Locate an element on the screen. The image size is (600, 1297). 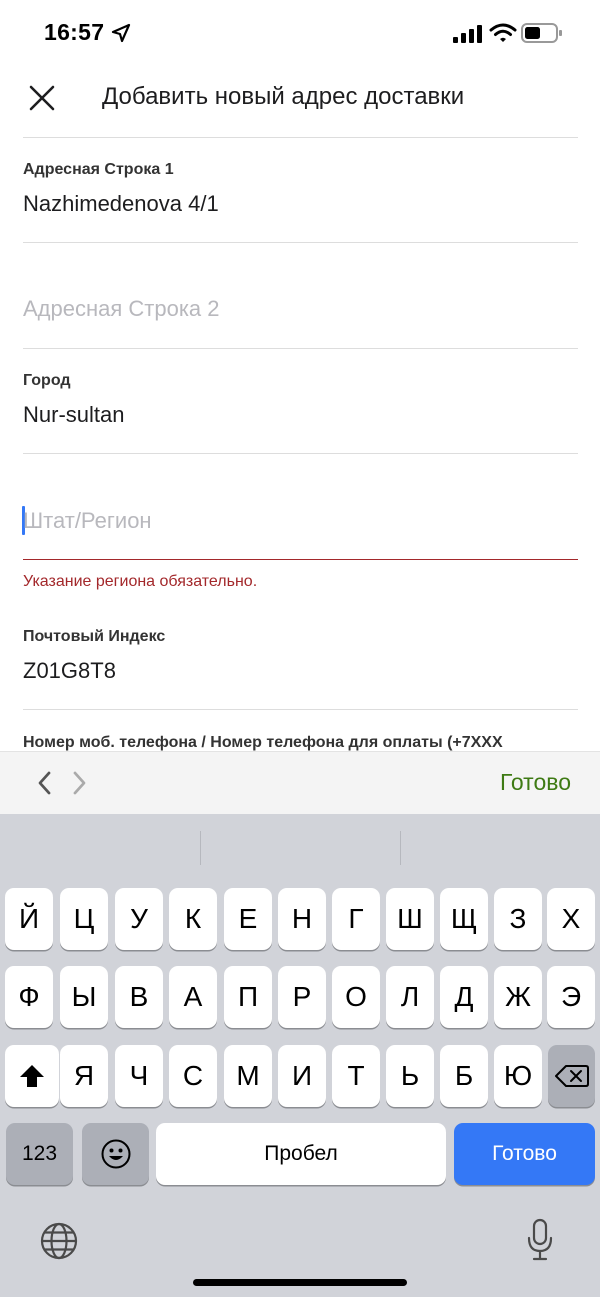
key: Ж is located at coordinates (518, 997).